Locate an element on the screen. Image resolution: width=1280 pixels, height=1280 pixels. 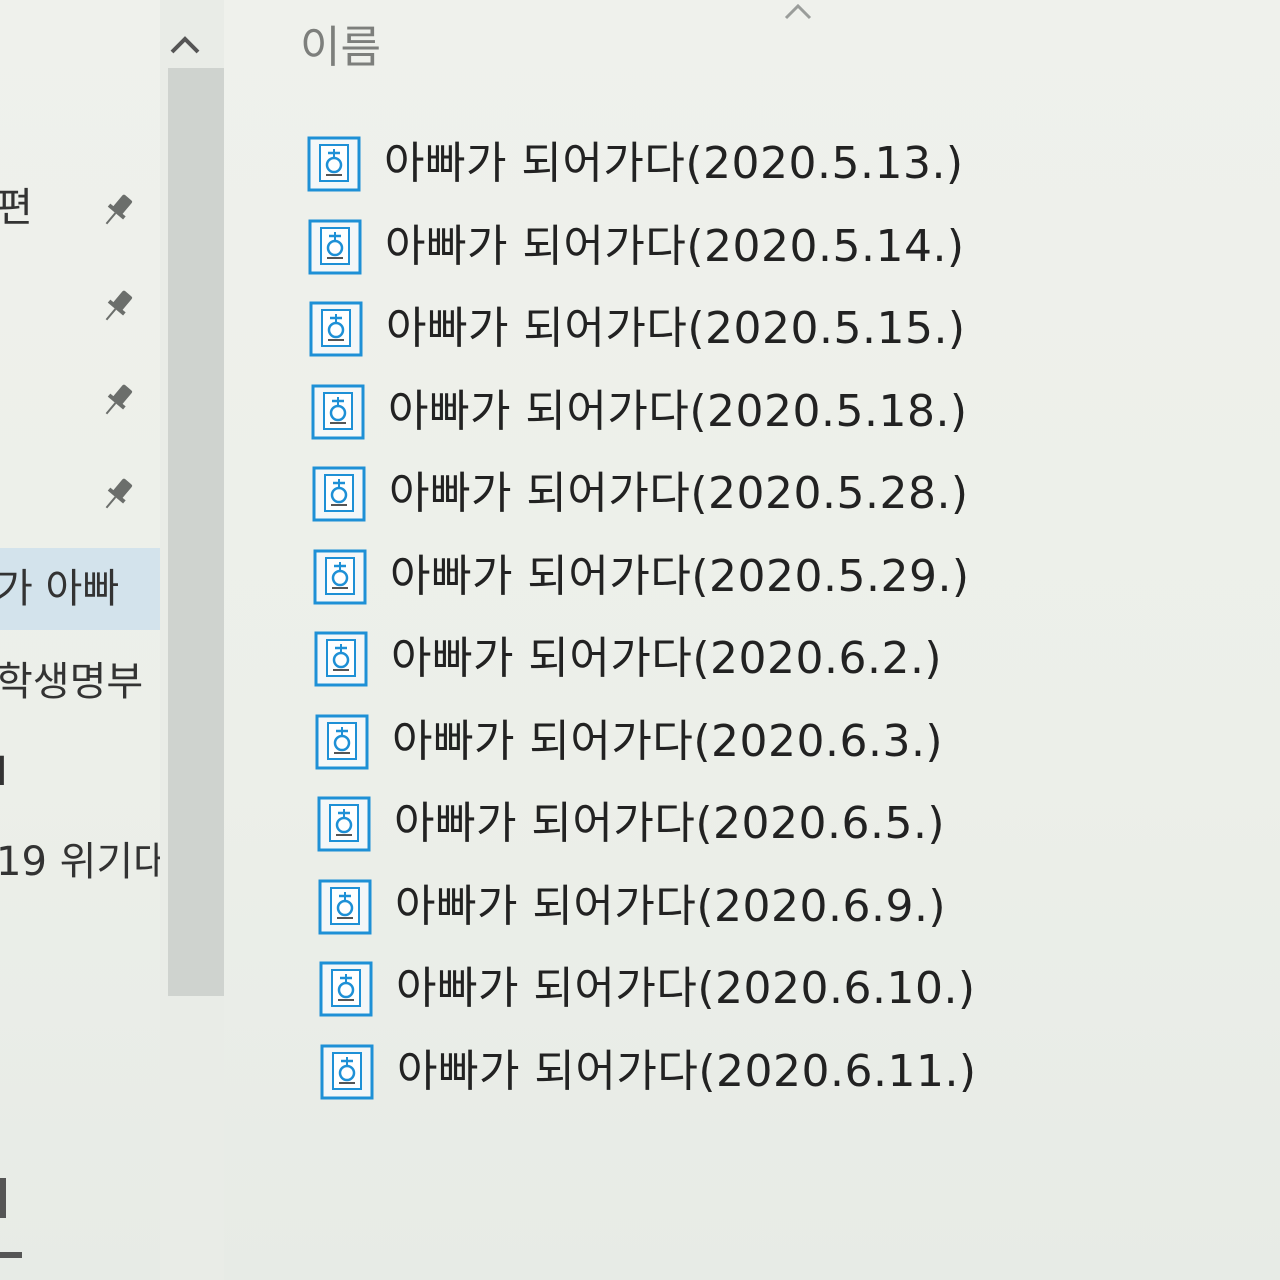
nav-item-folder: 19 위기대 is located at coordinates (80, 862).